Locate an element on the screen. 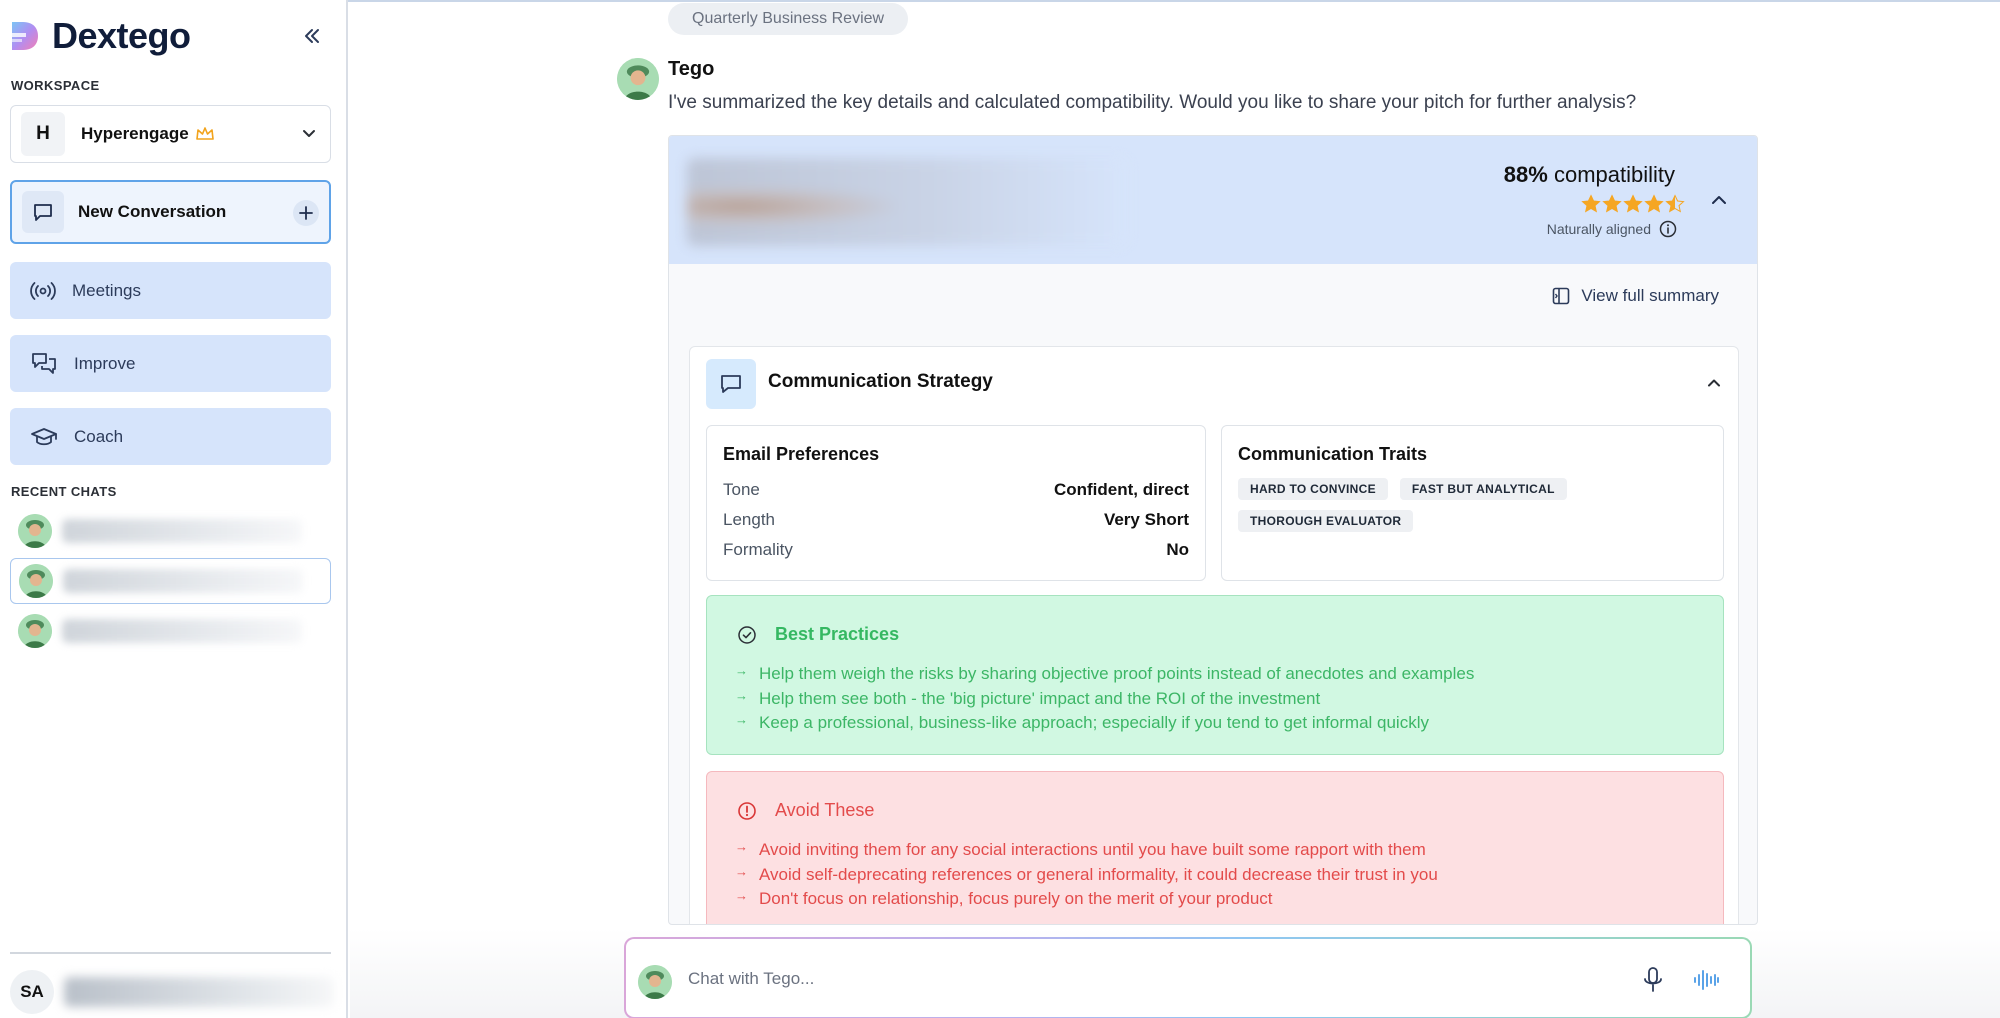  trait-tag: THOROUGH EVALUATOR is located at coordinates (1326, 521).